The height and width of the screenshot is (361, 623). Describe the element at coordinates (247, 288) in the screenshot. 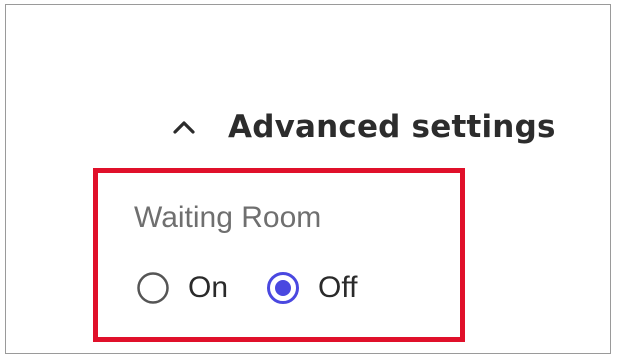

I see `waiting-room-radio-group: On Off` at that location.